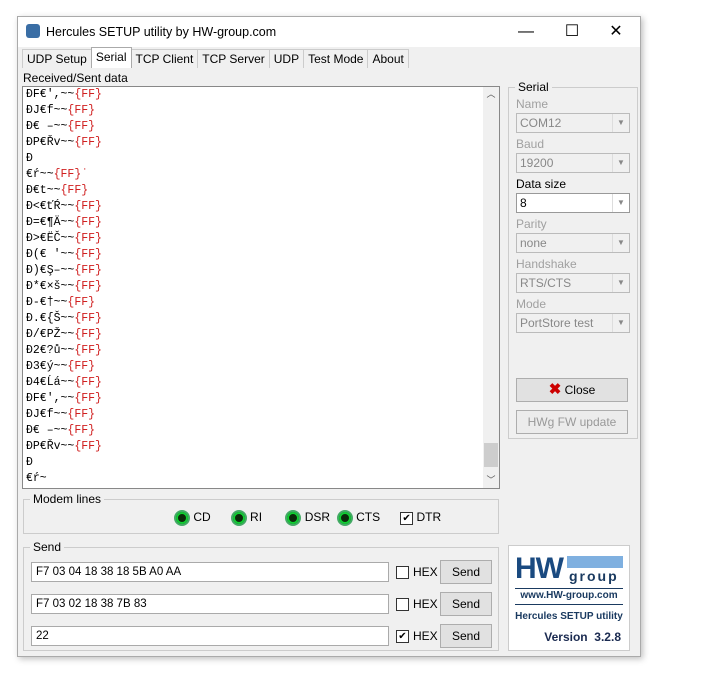 This screenshot has width=704, height=679. Describe the element at coordinates (261, 111) in the screenshot. I see `received-line: ÐJ€f~~{FF}` at that location.